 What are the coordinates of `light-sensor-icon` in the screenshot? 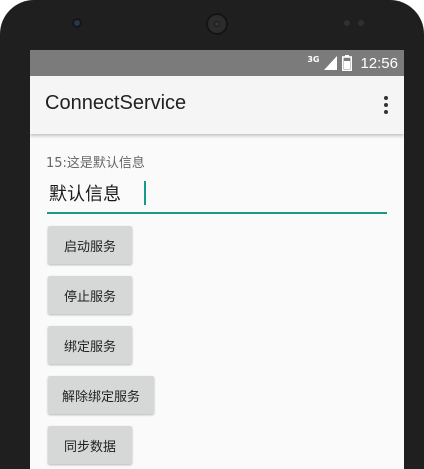 It's located at (361, 23).